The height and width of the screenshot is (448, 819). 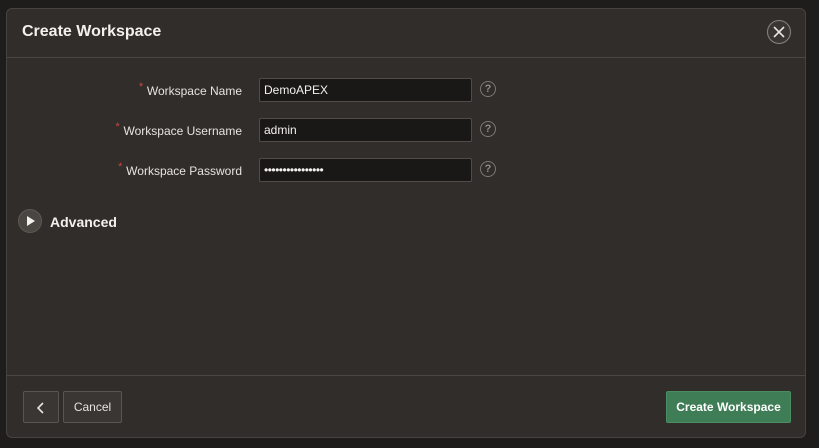 I want to click on workspace-name-input: DemoAPEX, so click(x=365, y=90).